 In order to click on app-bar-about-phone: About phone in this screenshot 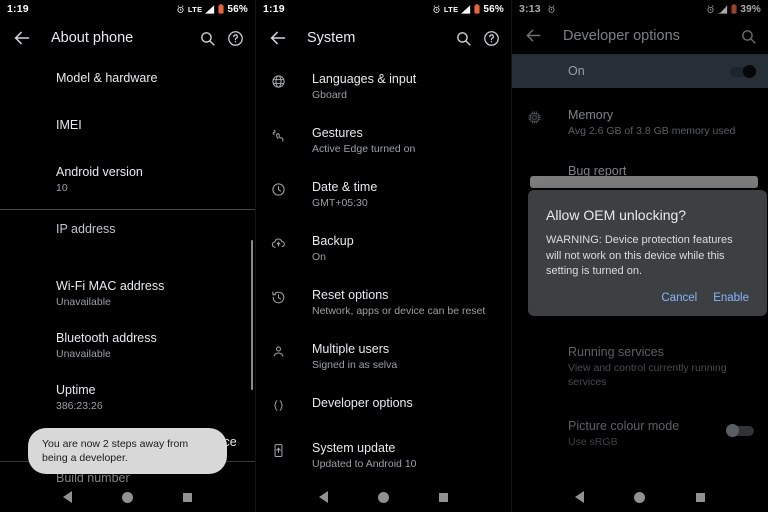, I will do `click(127, 38)`.